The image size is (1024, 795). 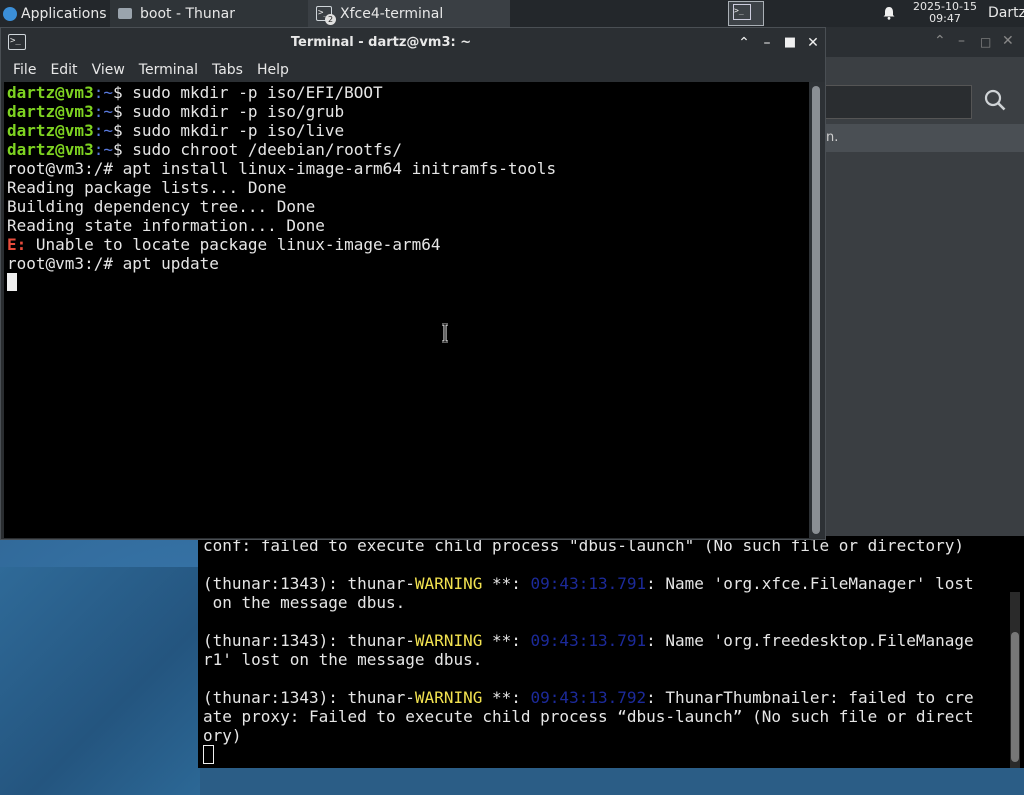 I want to click on command-line: sudo chroot /deebian/rootfs/, so click(x=267, y=149).